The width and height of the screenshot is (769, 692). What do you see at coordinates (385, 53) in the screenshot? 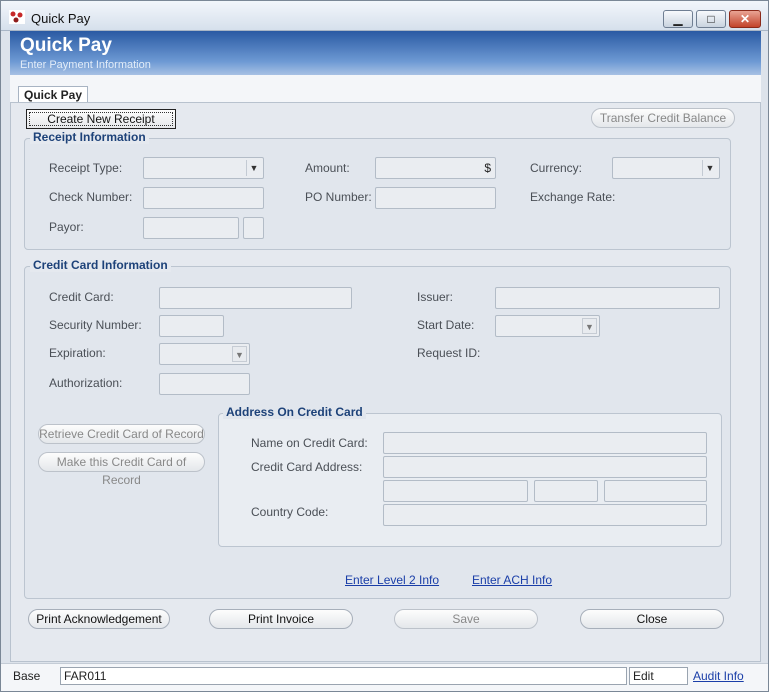
I see `page-header: Quick Pay Enter Payment Information` at bounding box center [385, 53].